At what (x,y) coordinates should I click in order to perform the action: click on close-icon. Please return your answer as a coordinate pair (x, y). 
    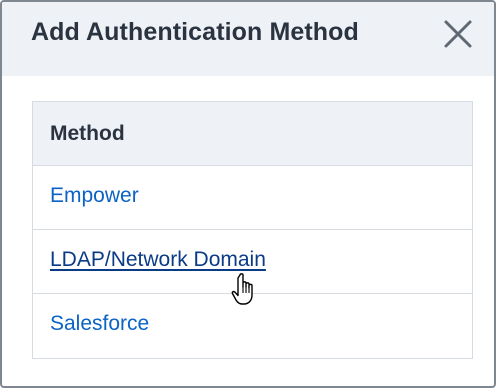
    Looking at the image, I should click on (458, 34).